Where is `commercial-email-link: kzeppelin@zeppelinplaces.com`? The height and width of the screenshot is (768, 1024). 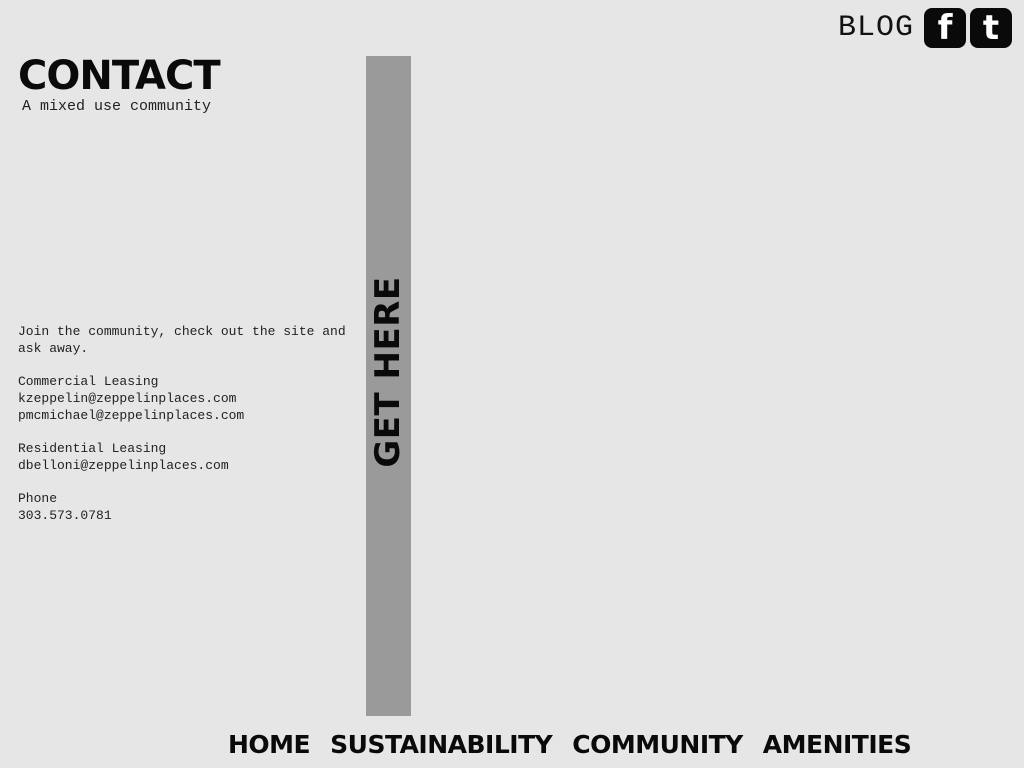 commercial-email-link: kzeppelin@zeppelinplaces.com is located at coordinates (188, 398).